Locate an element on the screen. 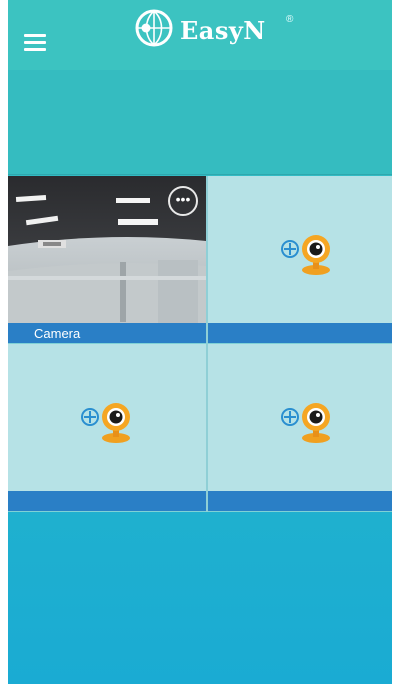  camera-label-bar-row2 is located at coordinates (200, 501).